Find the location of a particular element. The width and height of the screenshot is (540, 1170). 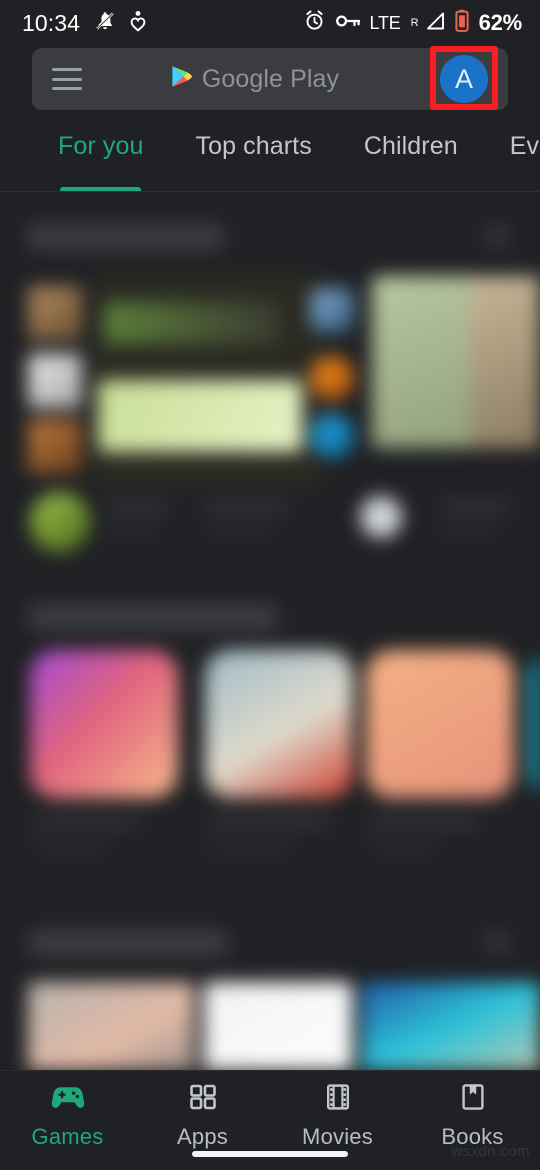

tab-events: Even is located at coordinates (525, 159).